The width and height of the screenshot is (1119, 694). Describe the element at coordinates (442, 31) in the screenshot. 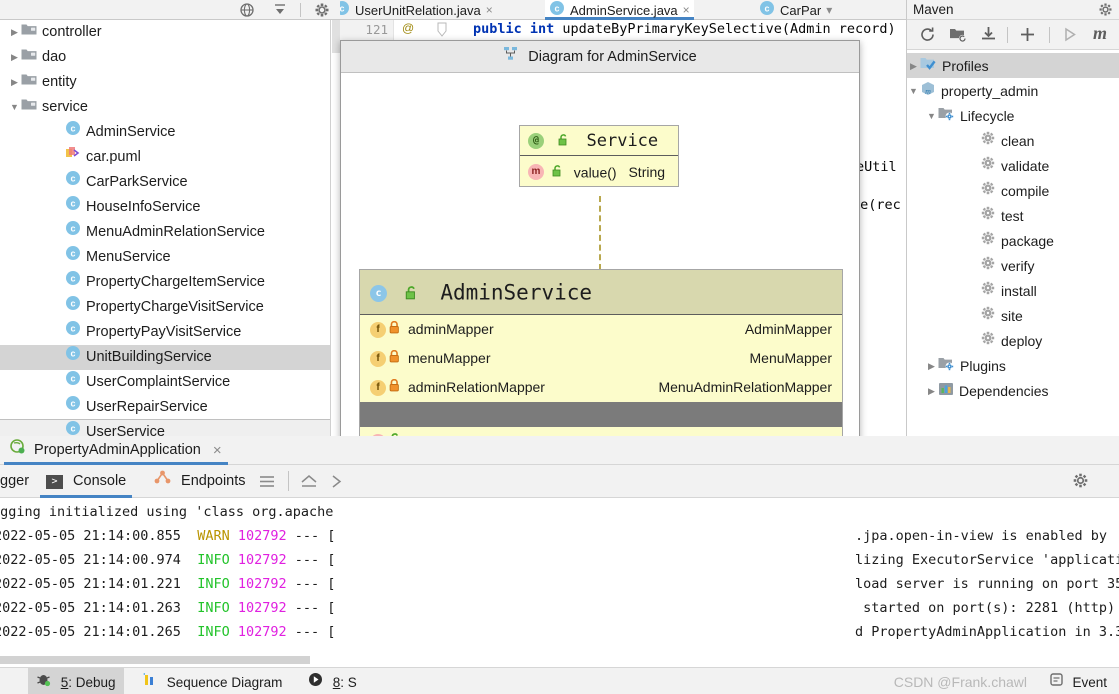

I see `bookmark-gutter-icon` at that location.